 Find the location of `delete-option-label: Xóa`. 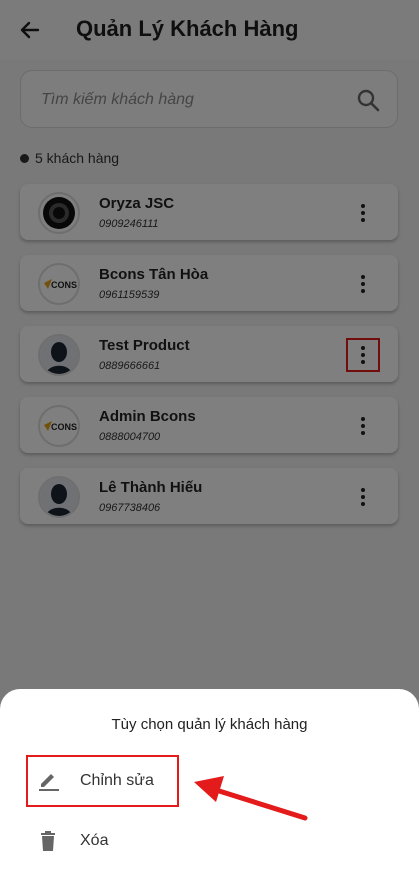

delete-option-label: Xóa is located at coordinates (94, 840).